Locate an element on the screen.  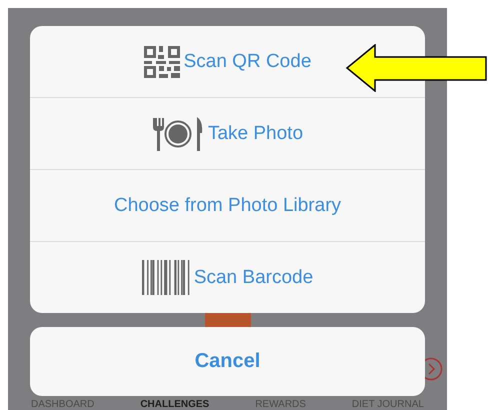
barcode-icon is located at coordinates (166, 277).